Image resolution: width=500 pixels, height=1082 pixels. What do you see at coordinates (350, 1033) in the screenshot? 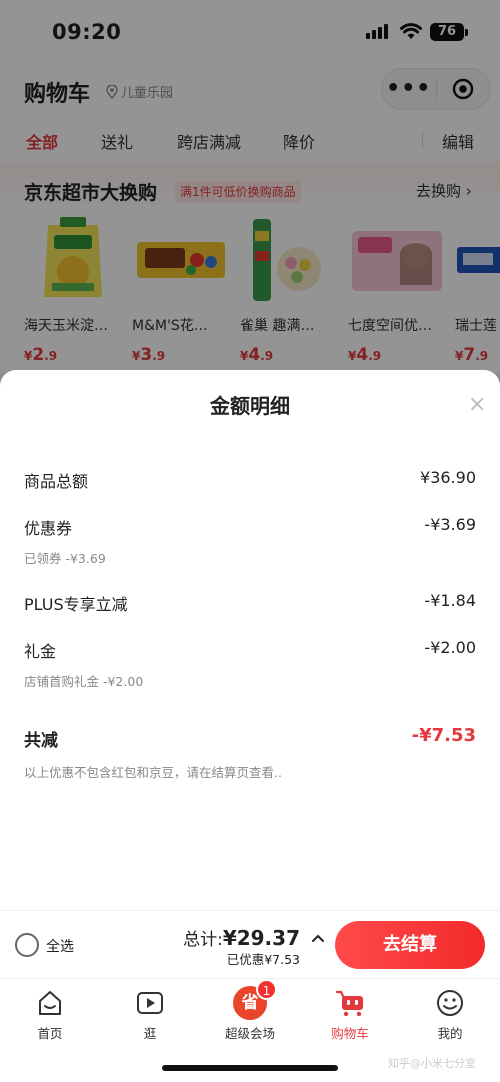
I see `nav-label: 购物车` at bounding box center [350, 1033].